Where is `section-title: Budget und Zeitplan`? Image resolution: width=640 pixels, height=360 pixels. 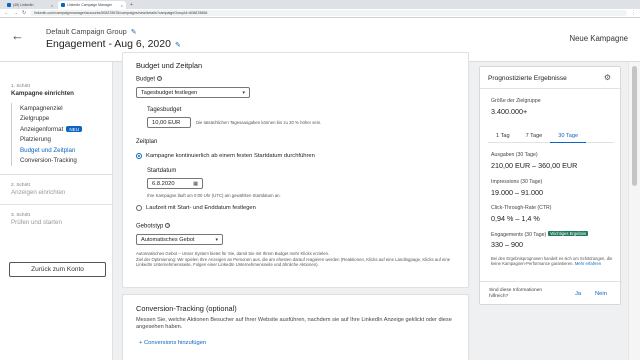 section-title: Budget und Zeitplan is located at coordinates (169, 65).